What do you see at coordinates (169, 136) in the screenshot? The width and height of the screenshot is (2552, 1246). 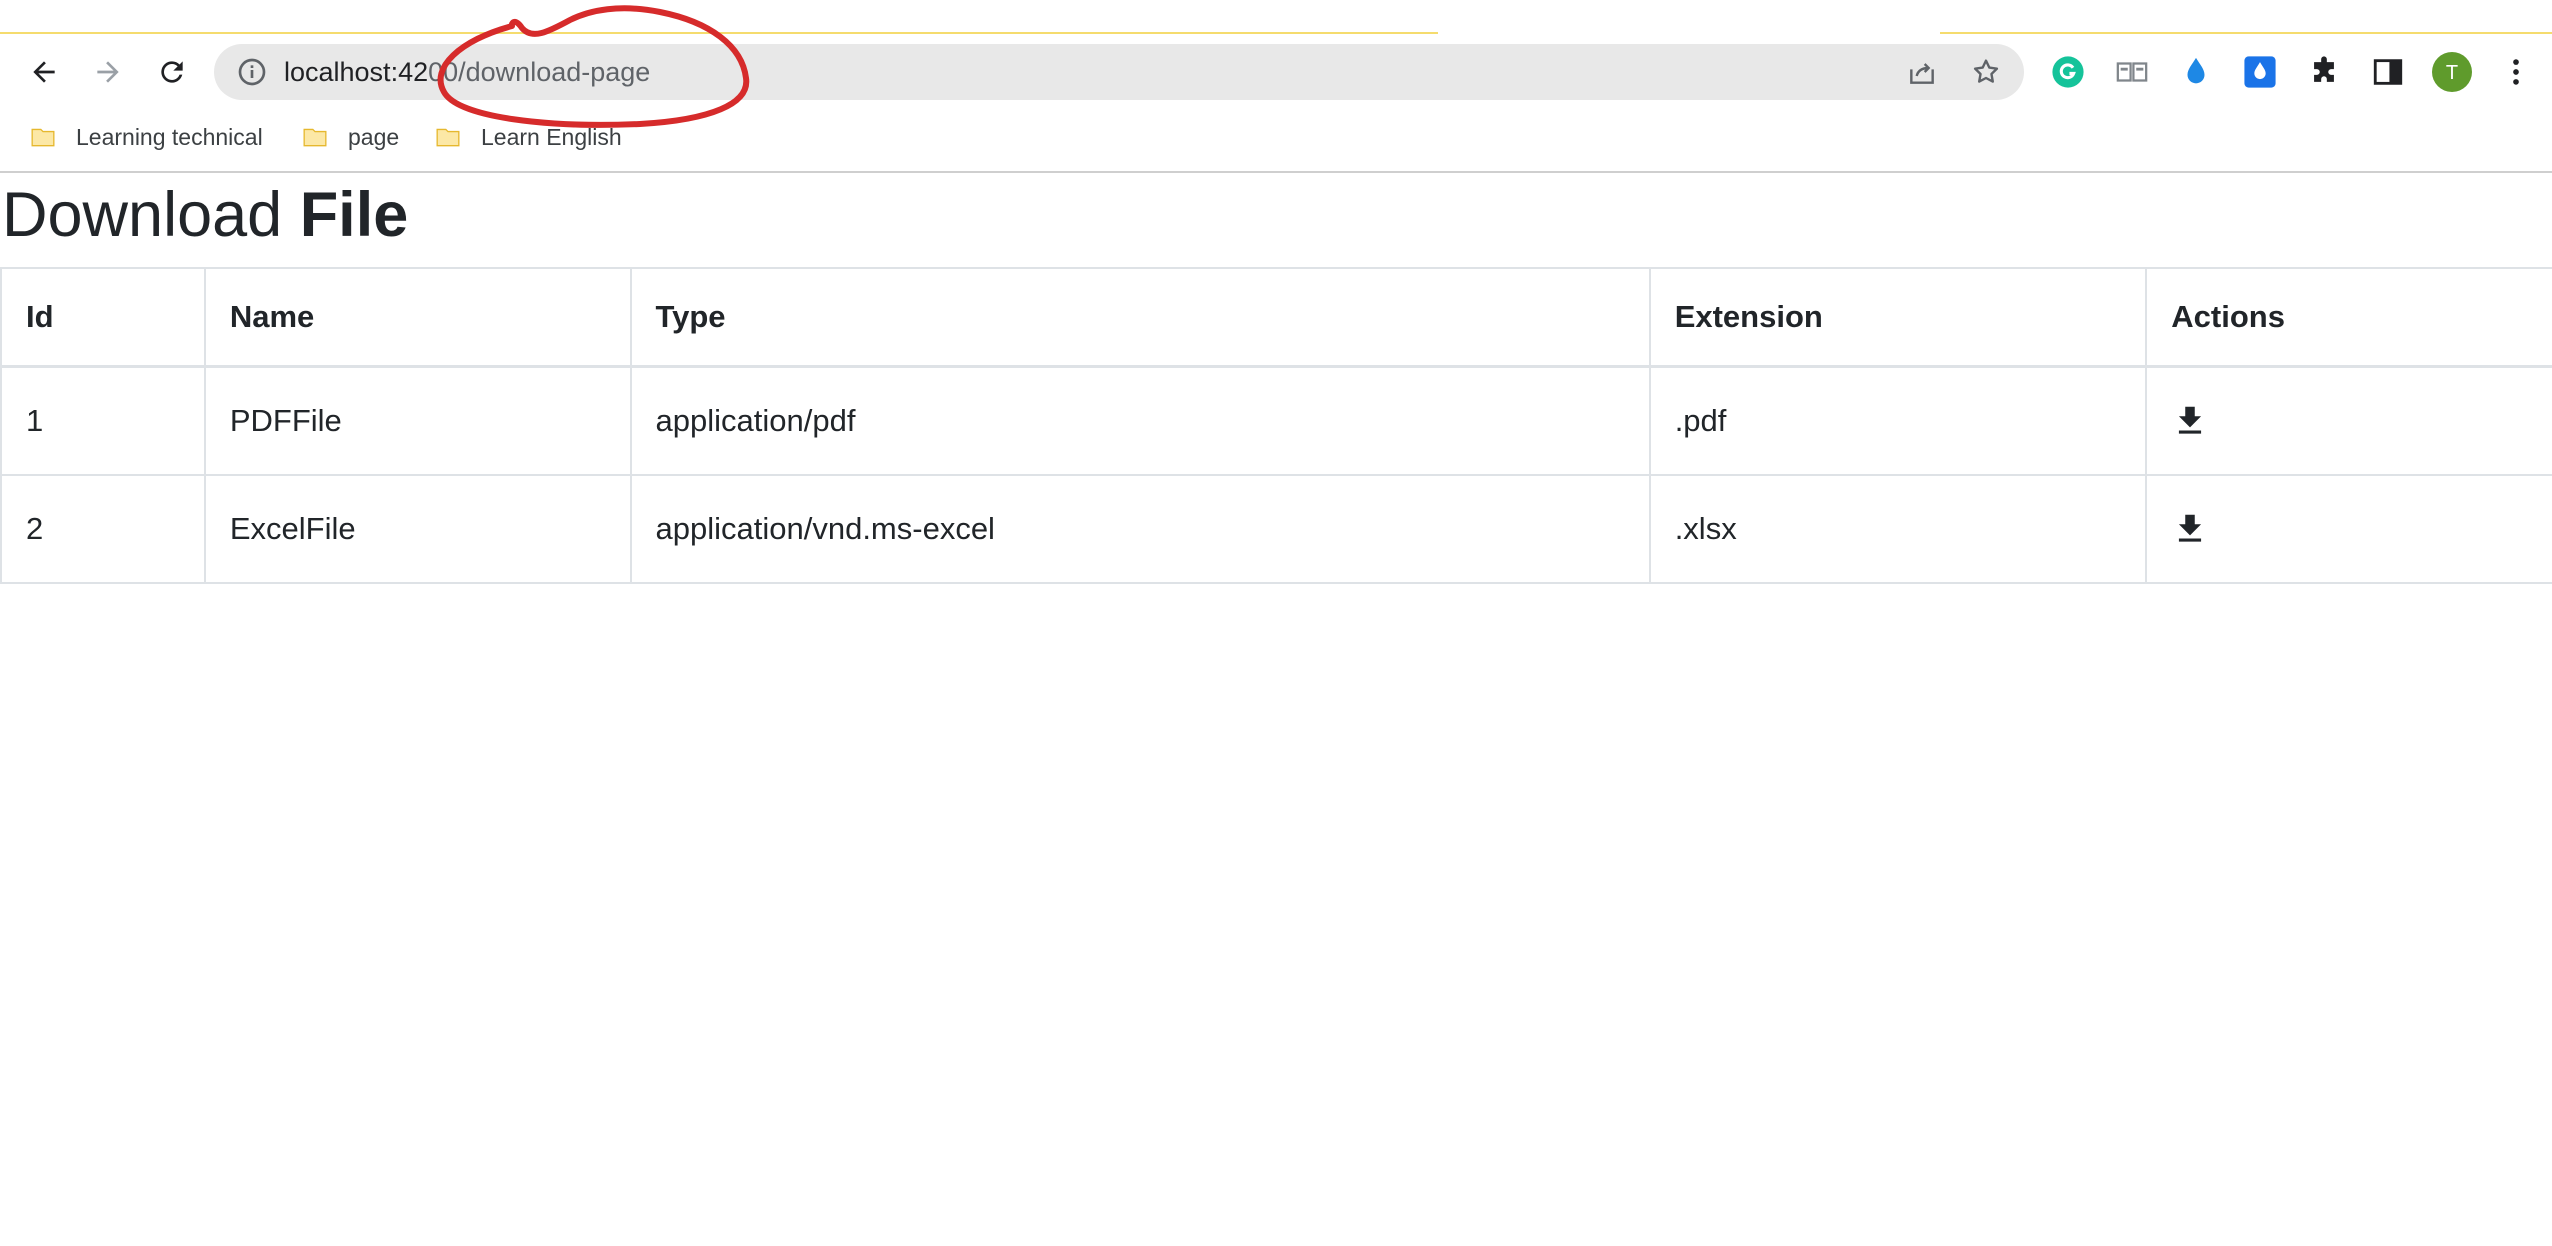 I see `bookmark-label: Learning technical` at bounding box center [169, 136].